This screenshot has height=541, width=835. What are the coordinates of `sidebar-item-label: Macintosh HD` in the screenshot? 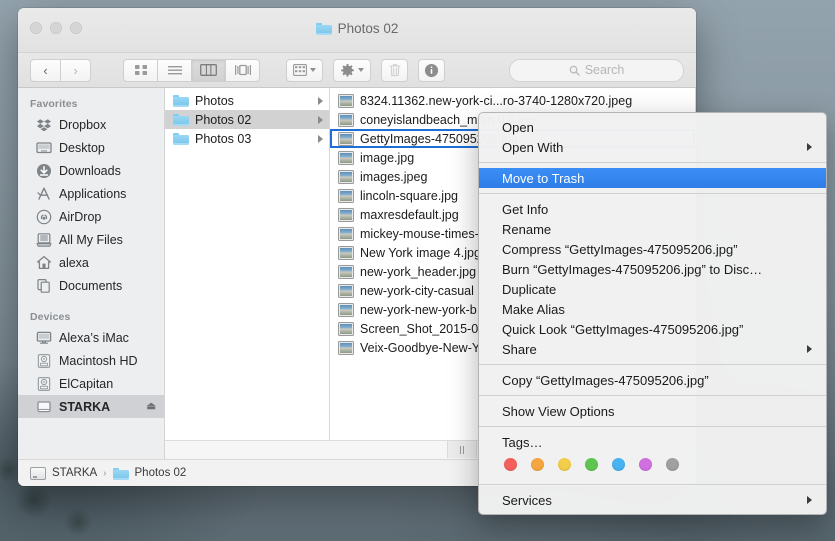 It's located at (98, 360).